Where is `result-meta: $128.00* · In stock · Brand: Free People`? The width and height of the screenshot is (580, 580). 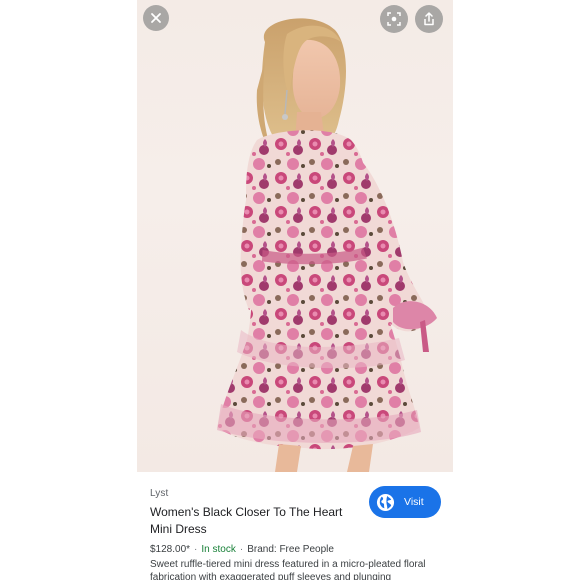 result-meta: $128.00* · In stock · Brand: Free People is located at coordinates (242, 549).